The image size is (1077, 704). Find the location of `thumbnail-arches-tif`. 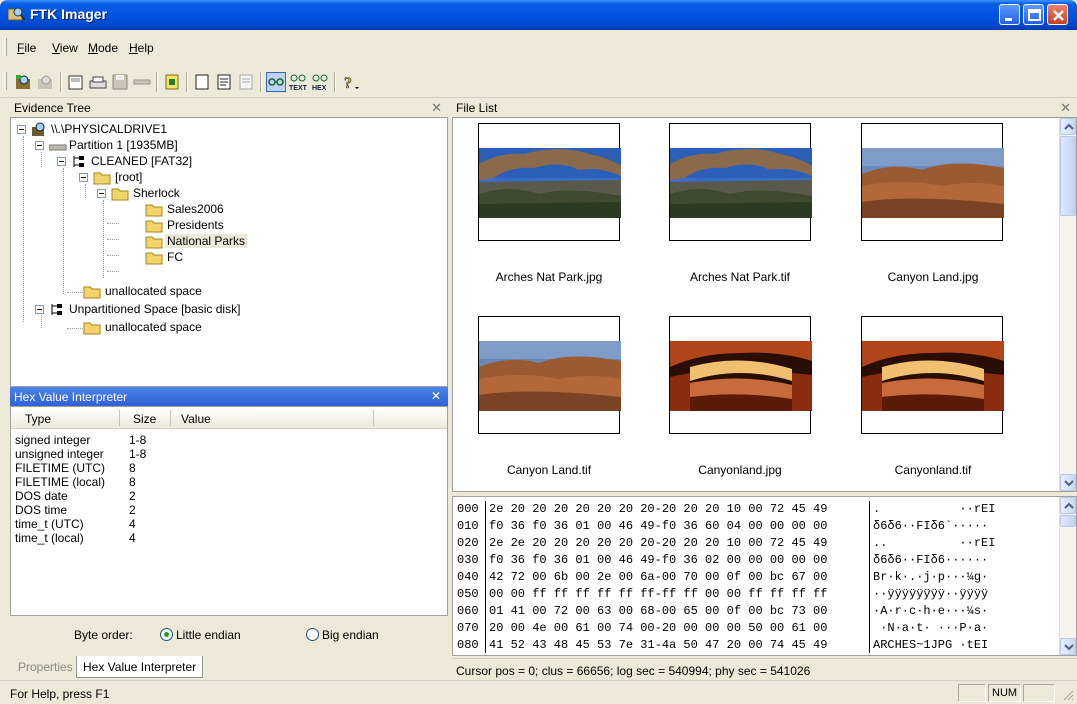

thumbnail-arches-tif is located at coordinates (740, 182).